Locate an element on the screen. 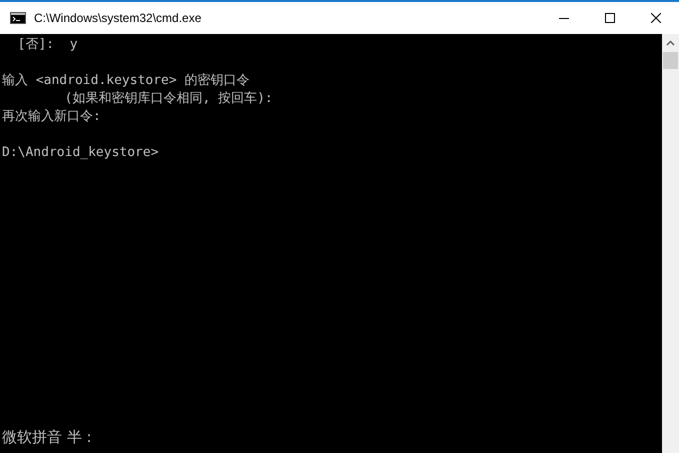 The width and height of the screenshot is (679, 453). ime-status-text: 微软拼音 半 : is located at coordinates (47, 437).